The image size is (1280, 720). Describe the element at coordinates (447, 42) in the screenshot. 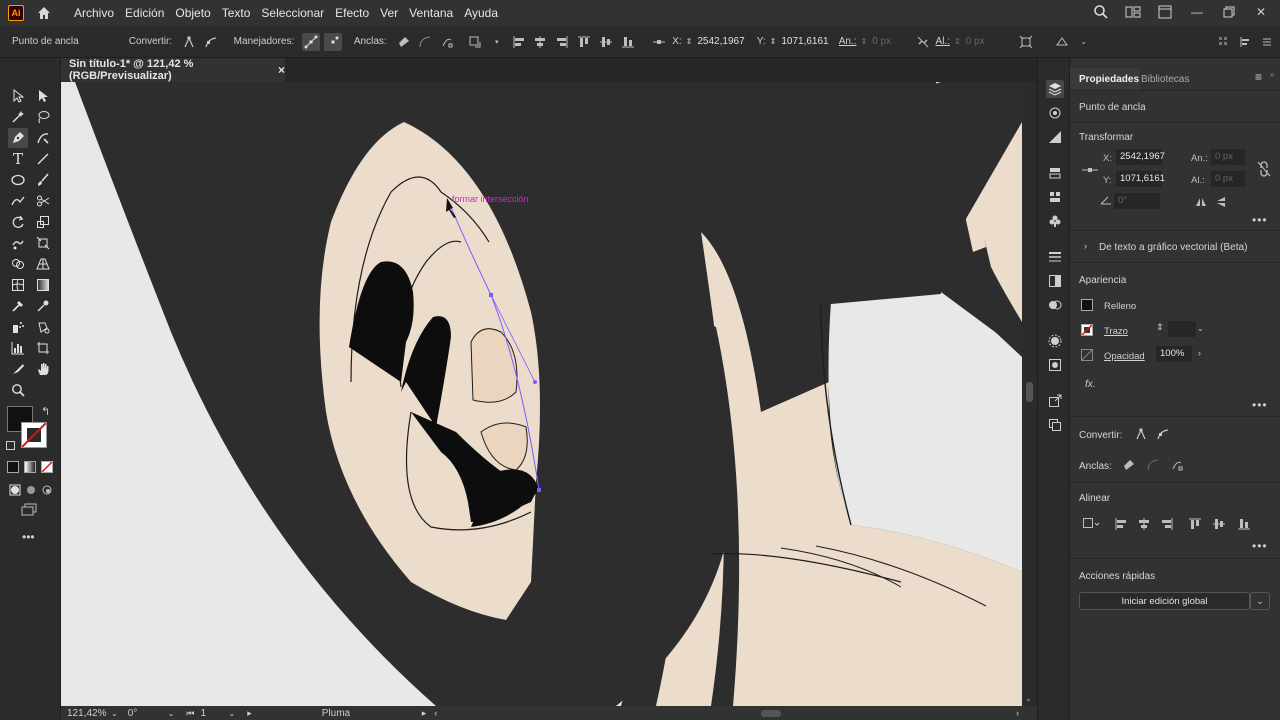

I see `cut-path-icon` at that location.